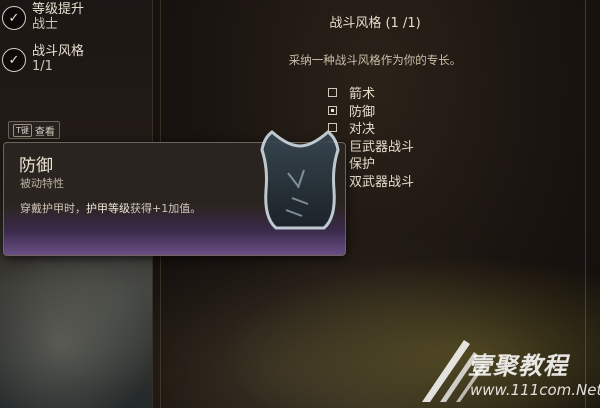 The width and height of the screenshot is (600, 408). I want to click on progress-step-title: 战斗风格, so click(58, 51).